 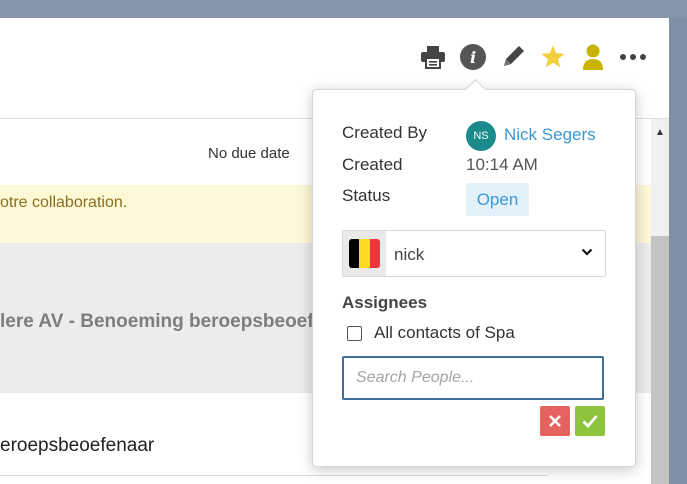 I want to click on all-contacts-label: All contacts of Spa, so click(x=444, y=332).